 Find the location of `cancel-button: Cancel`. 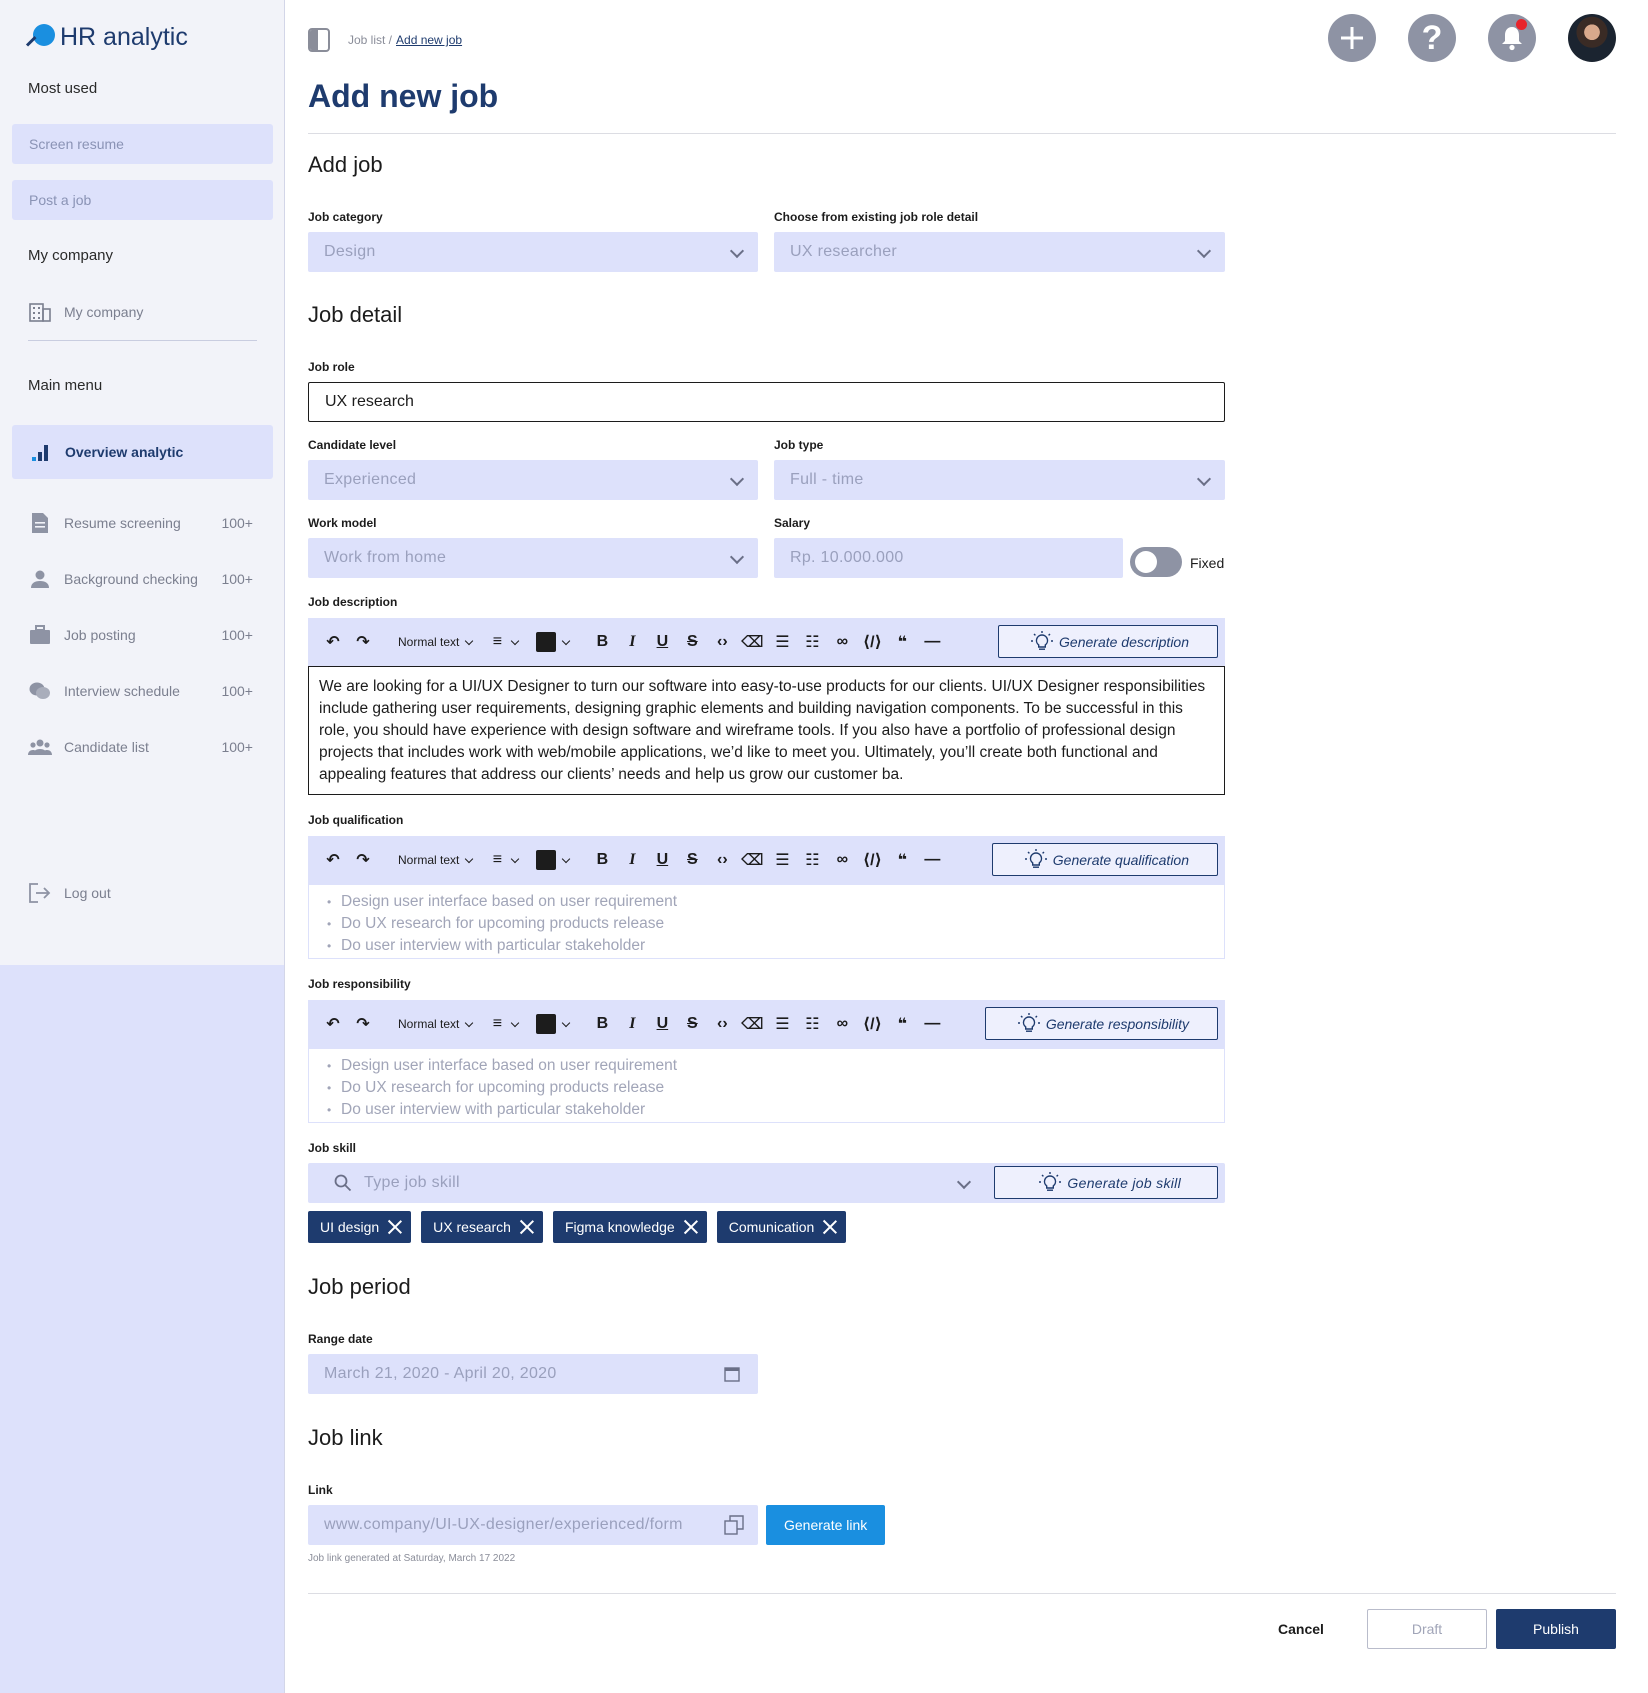

cancel-button: Cancel is located at coordinates (1301, 1629).